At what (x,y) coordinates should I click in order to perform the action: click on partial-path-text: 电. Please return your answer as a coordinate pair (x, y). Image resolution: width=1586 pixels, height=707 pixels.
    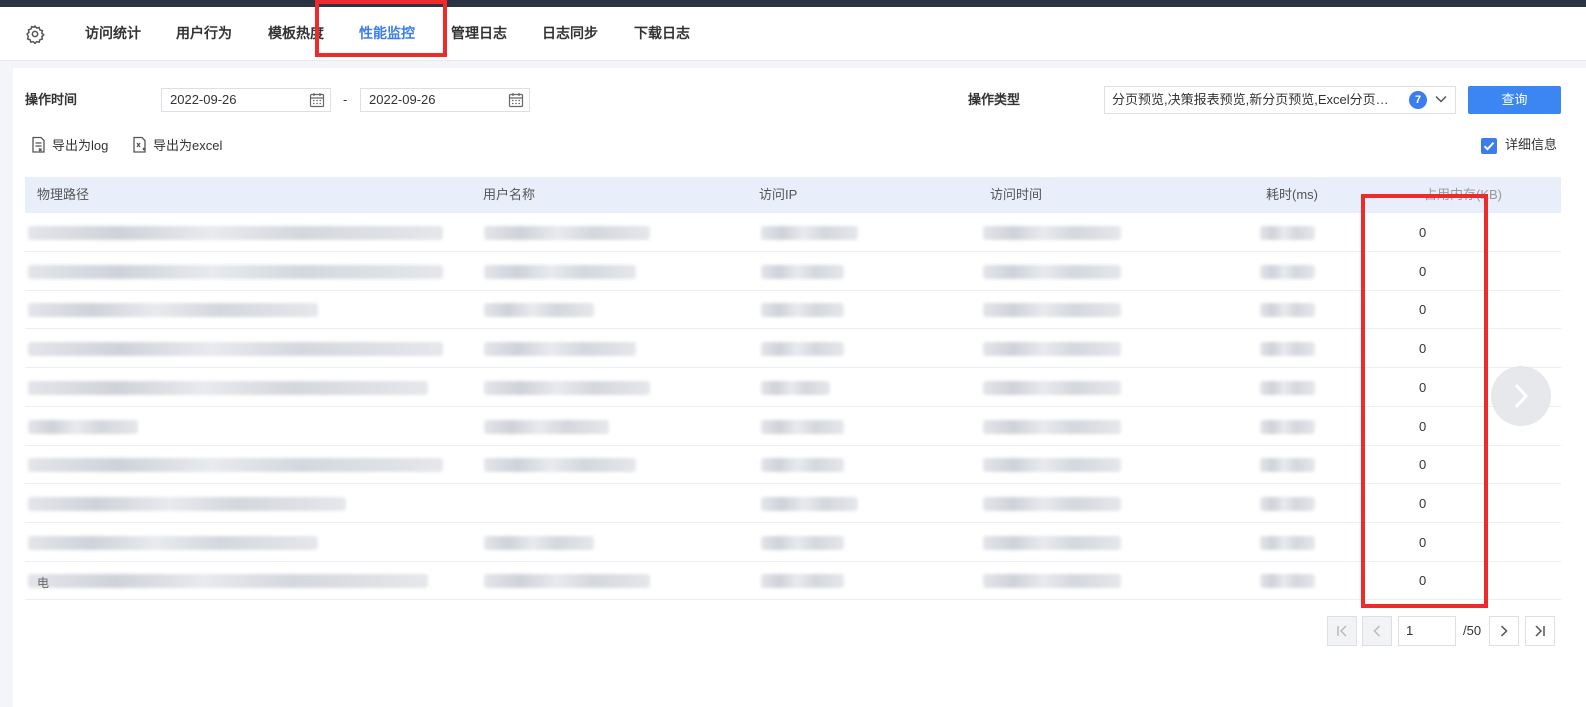
    Looking at the image, I should click on (43, 583).